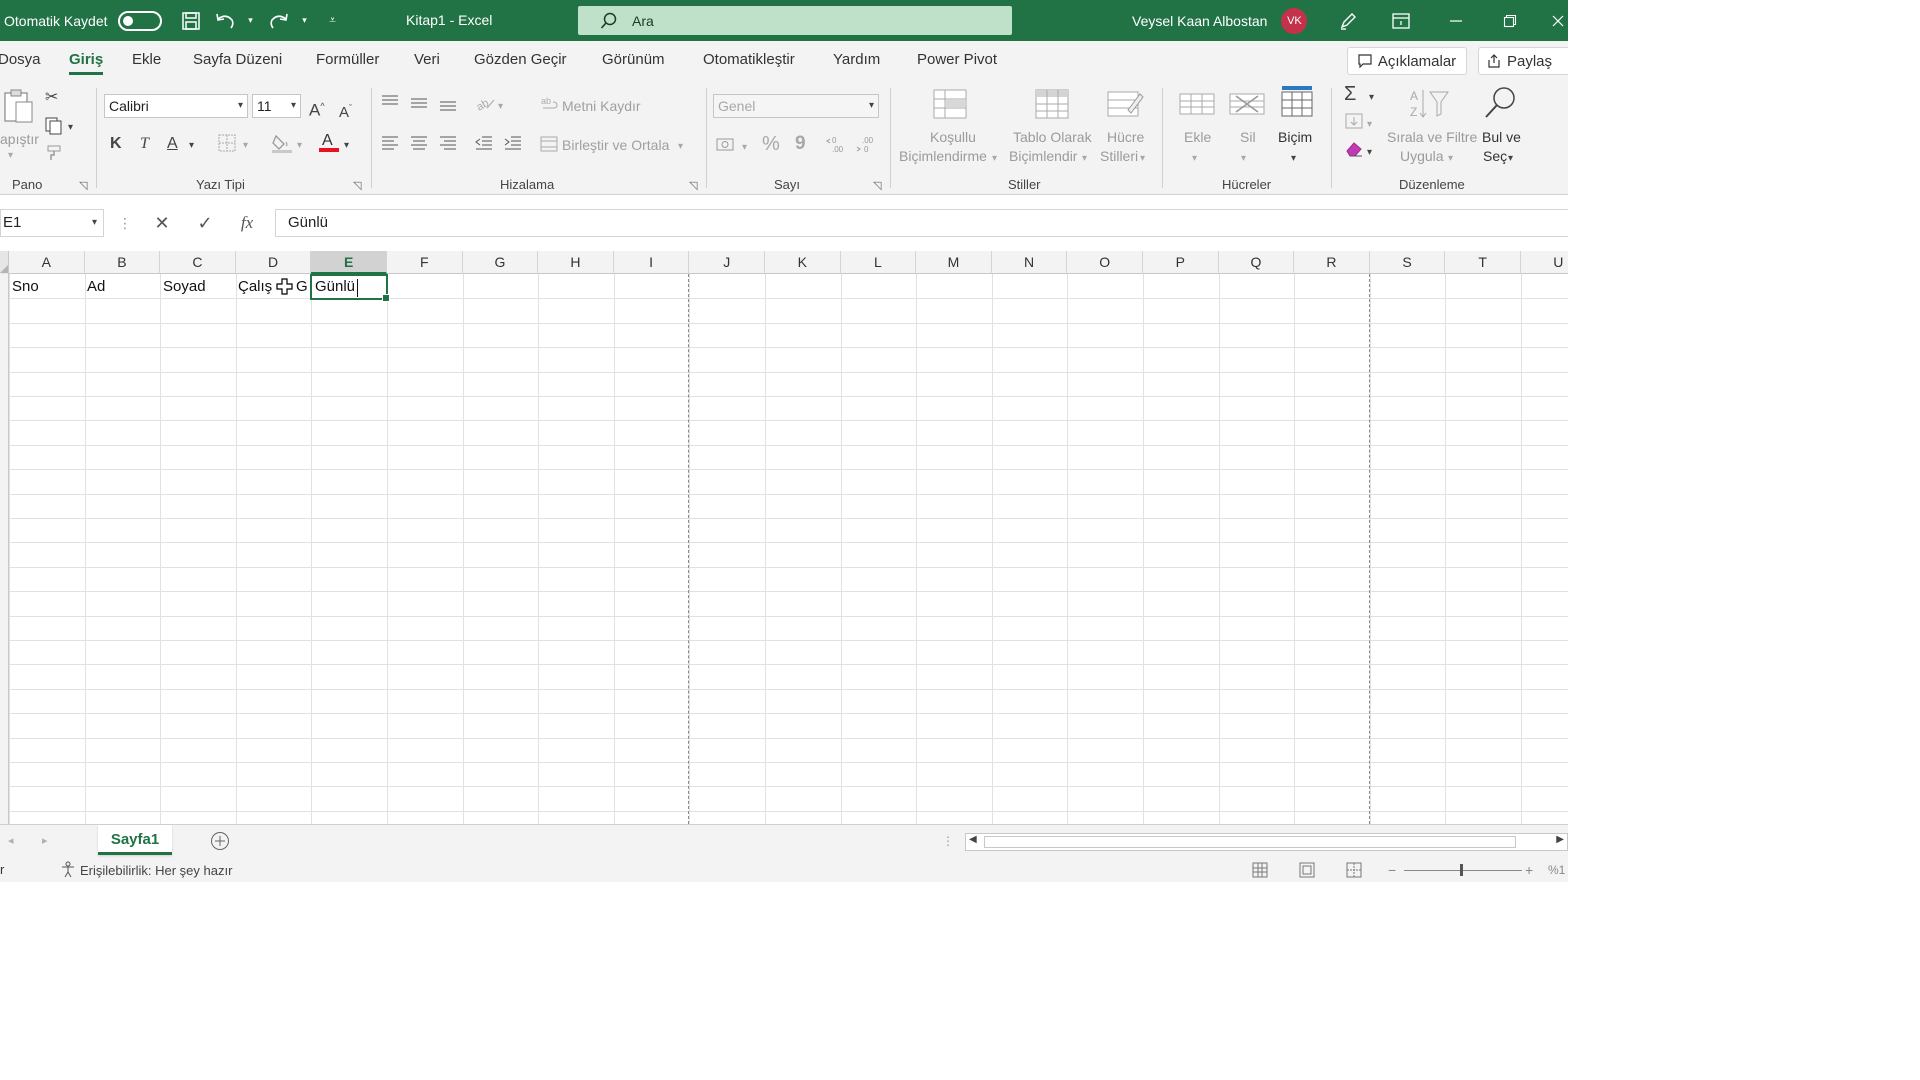 The image size is (1920, 1080). I want to click on tab-formuller: Formüller, so click(347, 60).